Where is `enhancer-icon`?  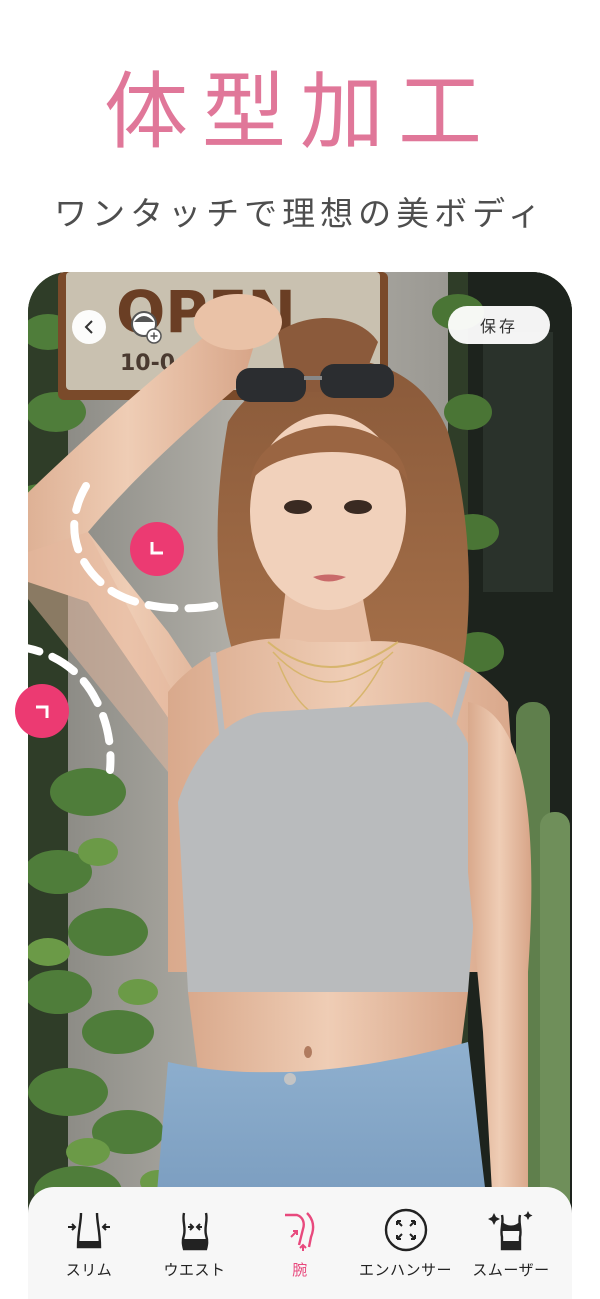 enhancer-icon is located at coordinates (405, 1230).